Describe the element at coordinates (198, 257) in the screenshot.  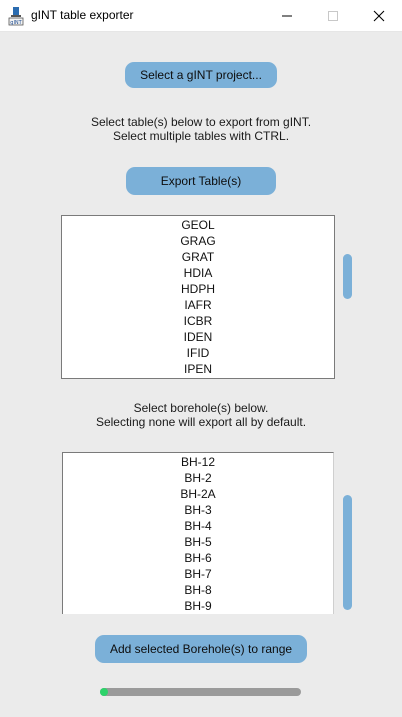
I see `table-list-item: GRAT` at that location.